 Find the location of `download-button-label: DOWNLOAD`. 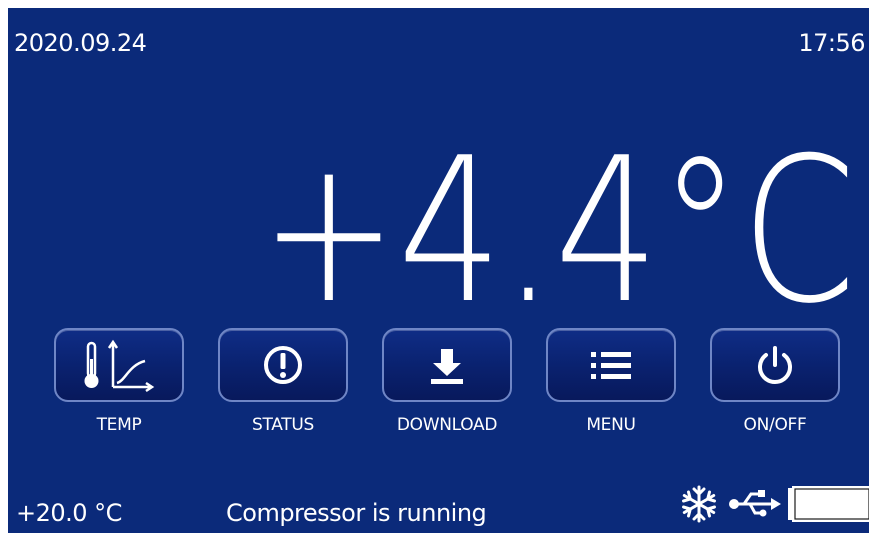

download-button-label: DOWNLOAD is located at coordinates (447, 425).